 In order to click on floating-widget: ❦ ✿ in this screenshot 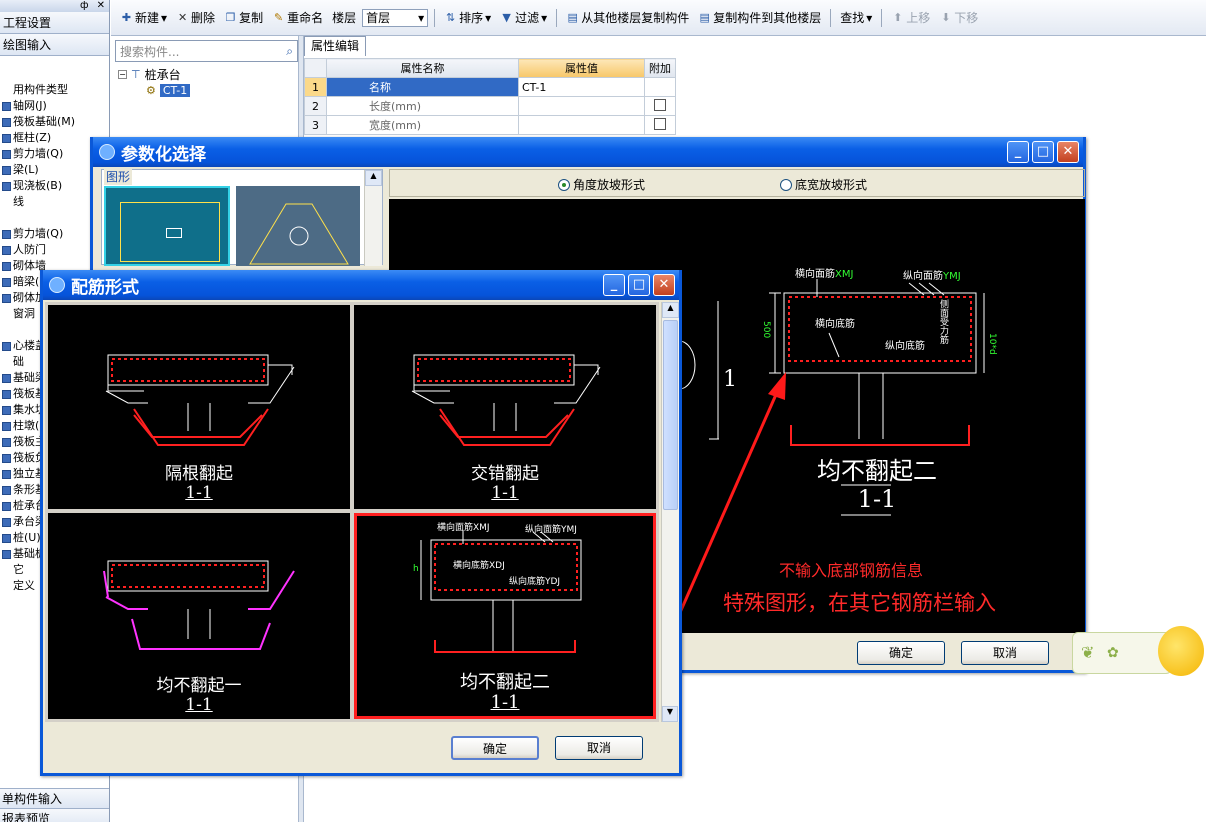, I will do `click(1122, 653)`.